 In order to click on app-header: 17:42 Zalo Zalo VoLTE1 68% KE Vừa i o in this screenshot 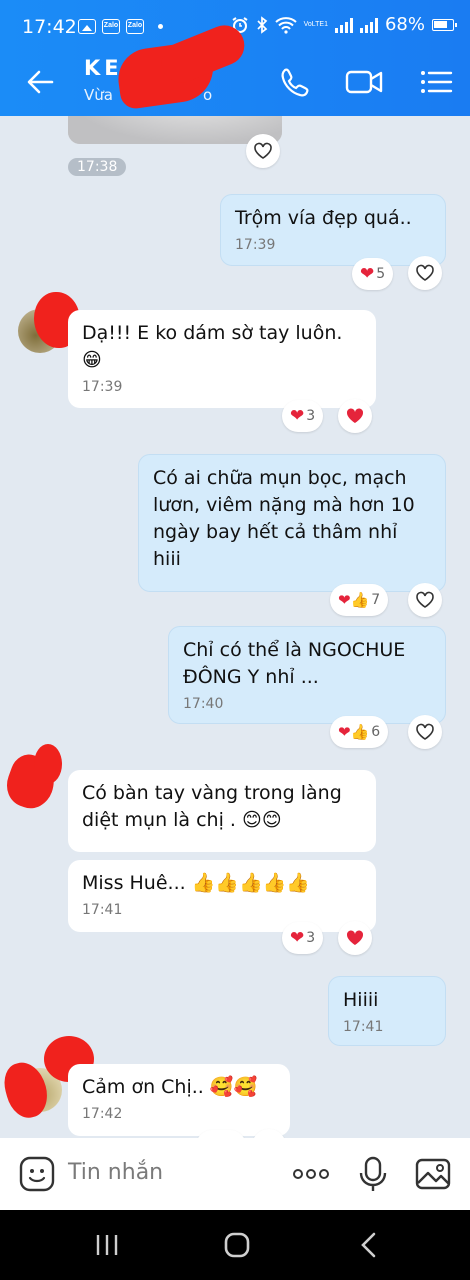, I will do `click(235, 58)`.